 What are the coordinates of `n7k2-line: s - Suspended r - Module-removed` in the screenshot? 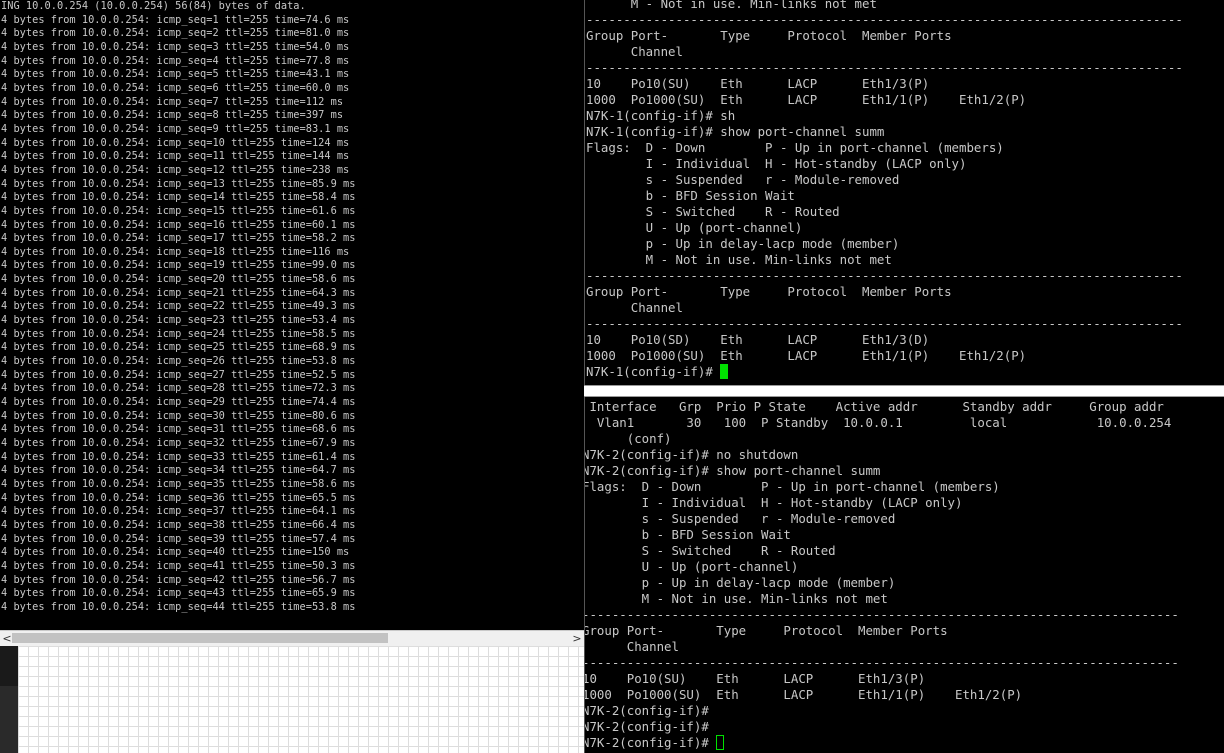 It's located at (740, 518).